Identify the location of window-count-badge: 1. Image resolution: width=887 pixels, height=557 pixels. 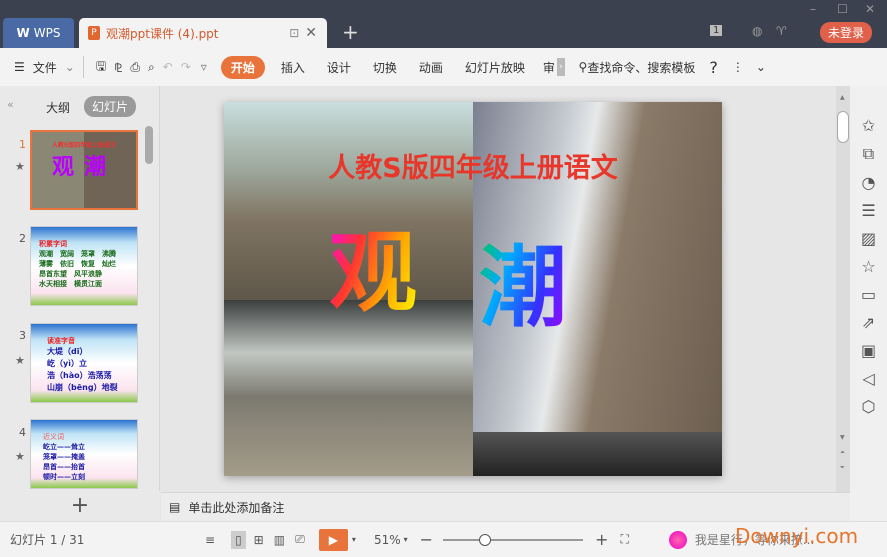
(716, 30).